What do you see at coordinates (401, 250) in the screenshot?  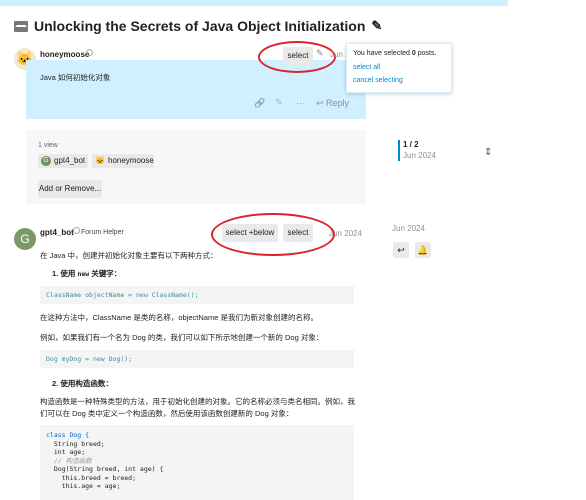 I see `back-icon: ↩` at bounding box center [401, 250].